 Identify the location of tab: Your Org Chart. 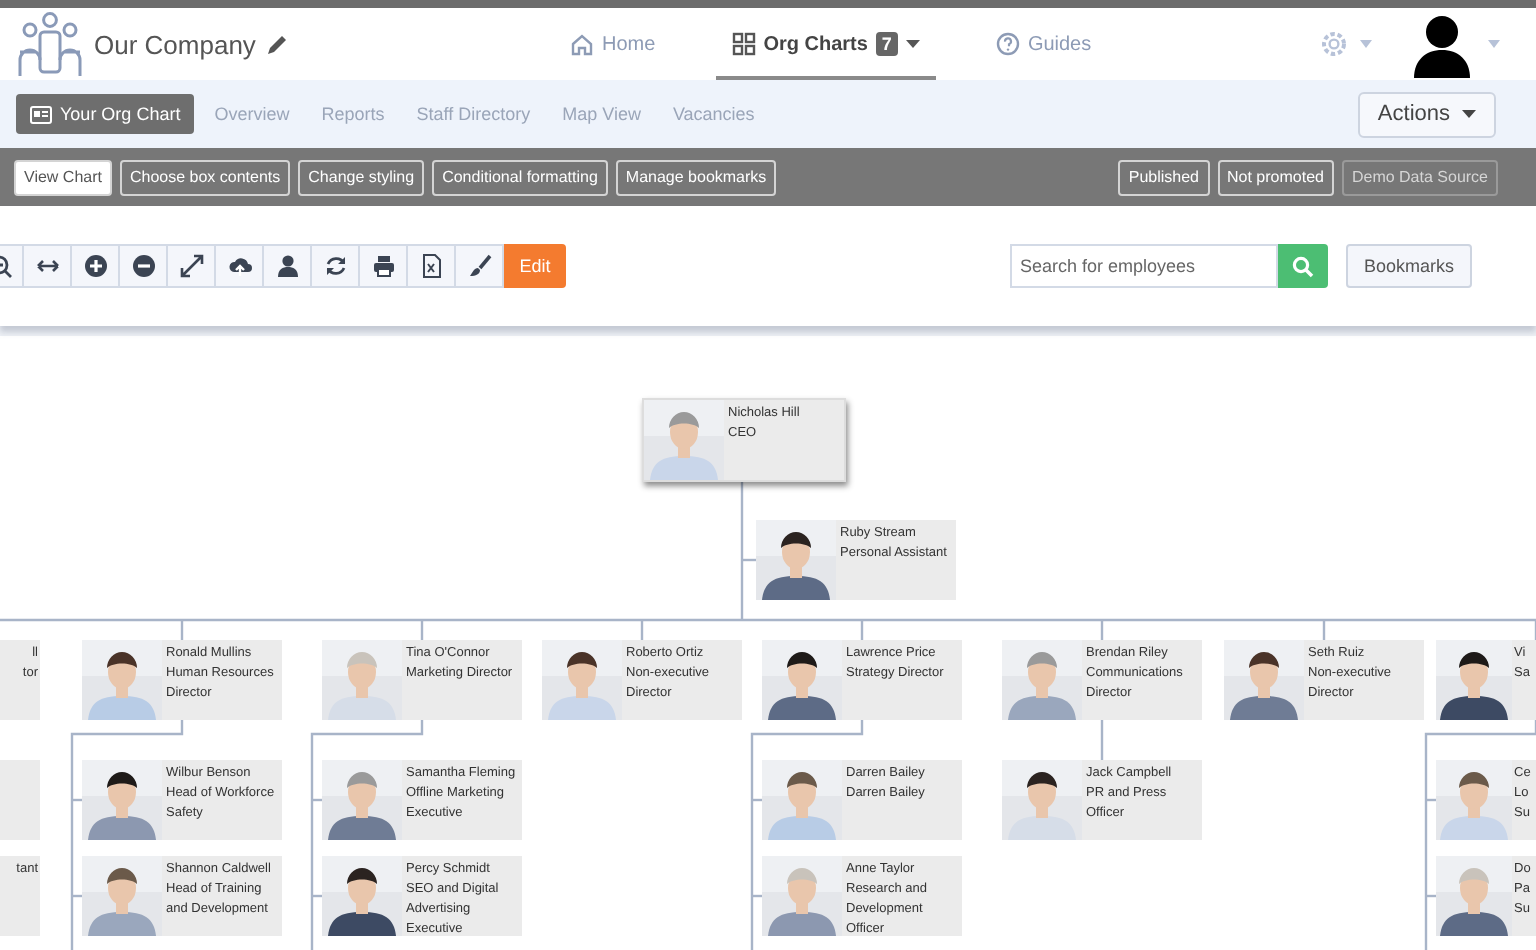
(105, 114).